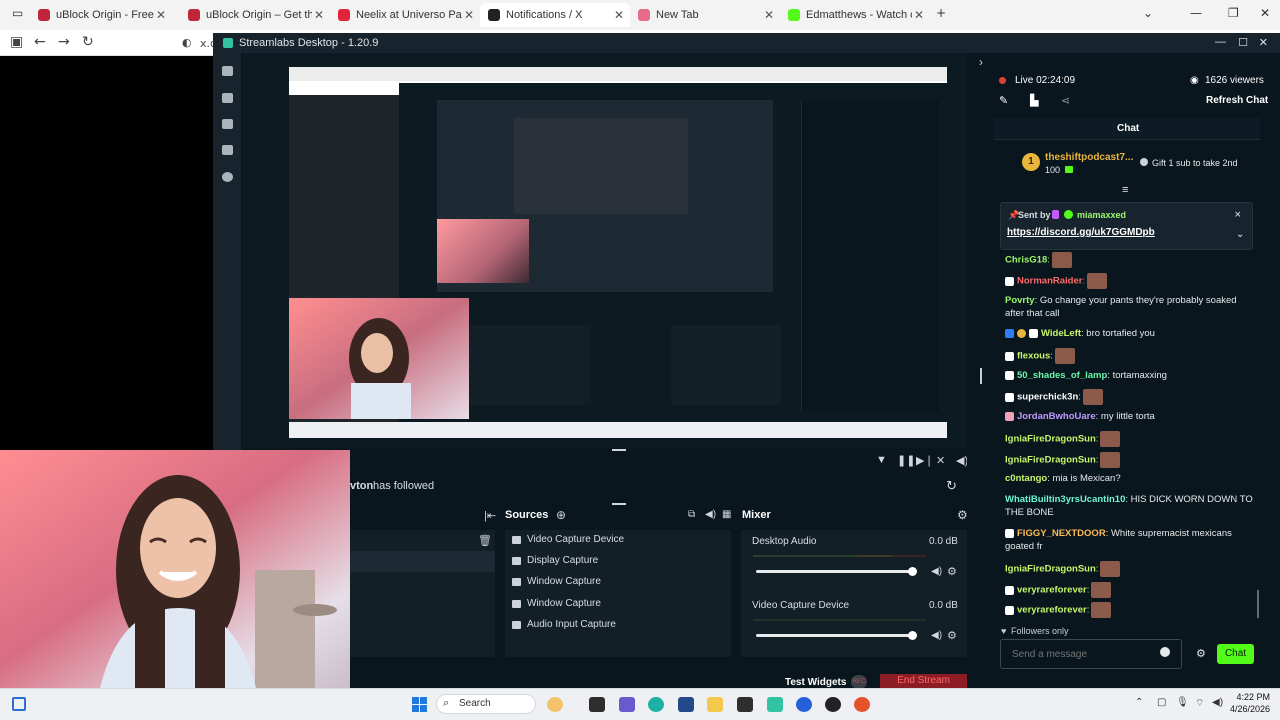 This screenshot has width=1280, height=720. Describe the element at coordinates (597, 704) in the screenshot. I see `task-view-icon` at that location.